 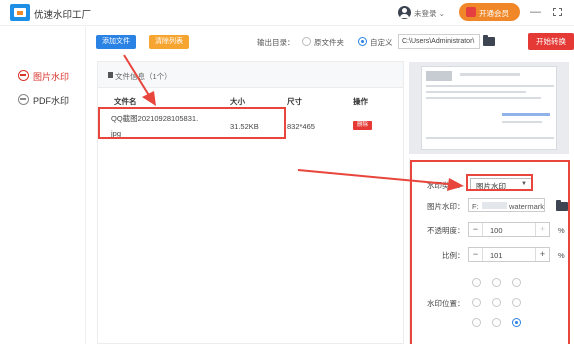 I want to click on picture-watermark-icon, so click(x=23, y=75).